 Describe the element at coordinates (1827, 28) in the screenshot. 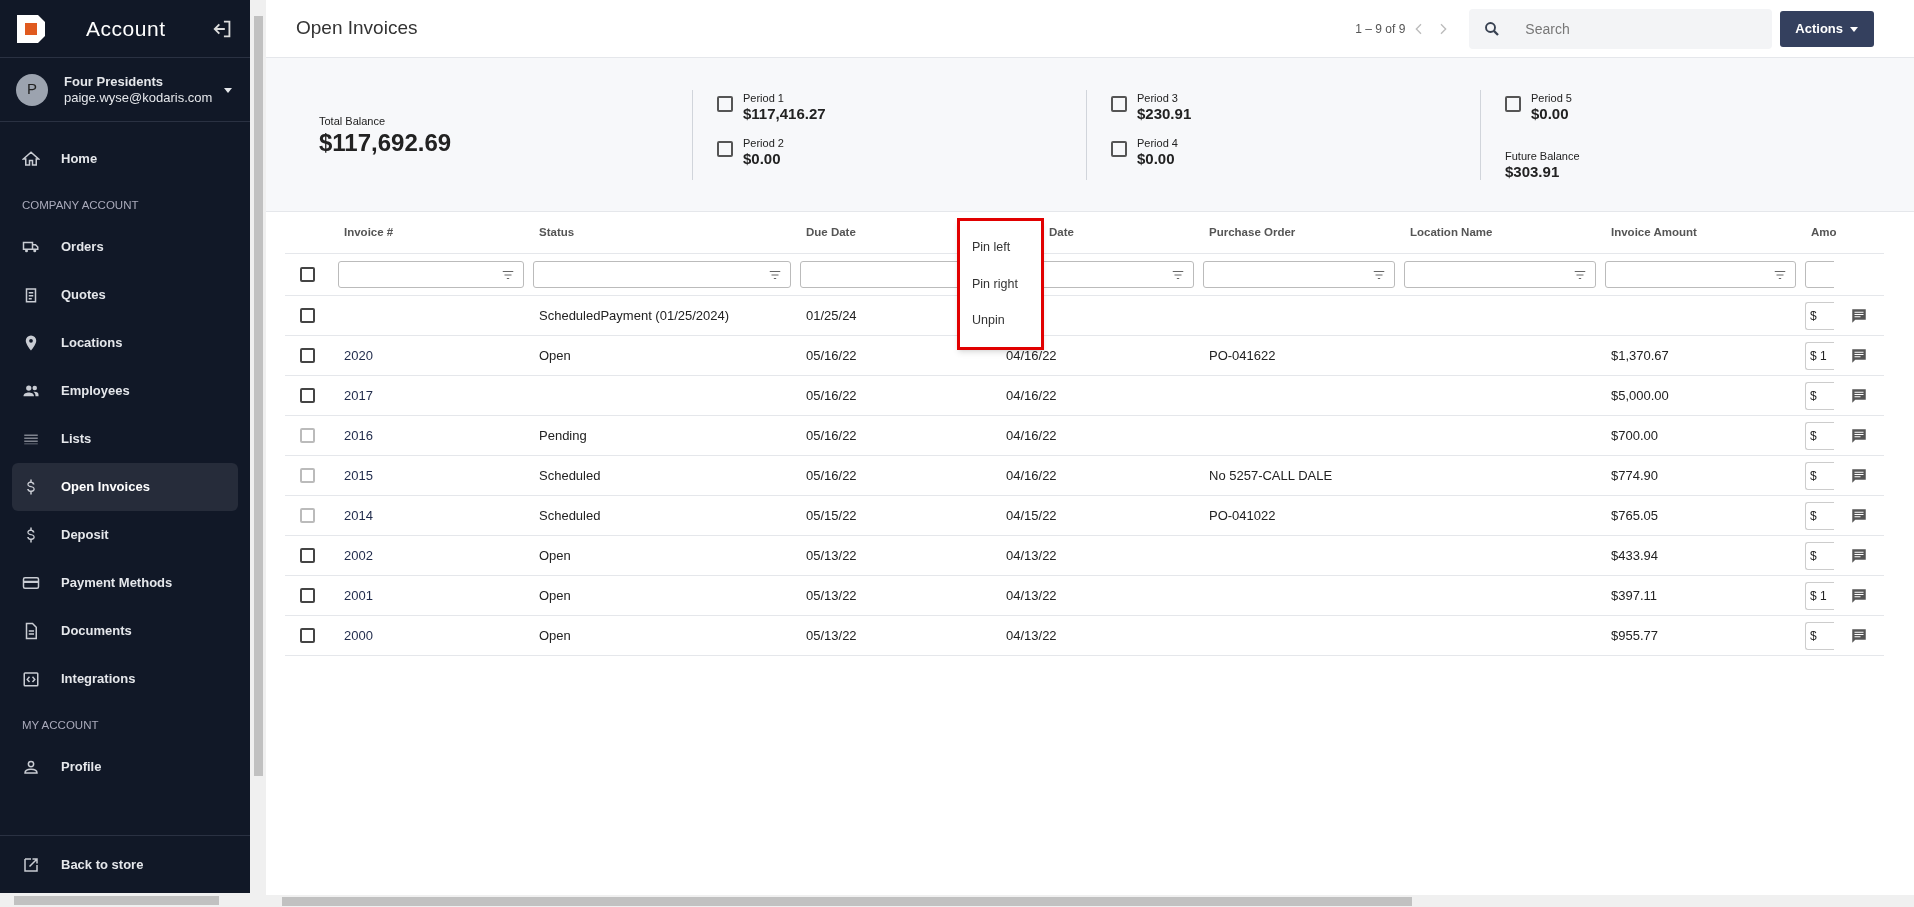

I see `actions-button: Actions` at that location.